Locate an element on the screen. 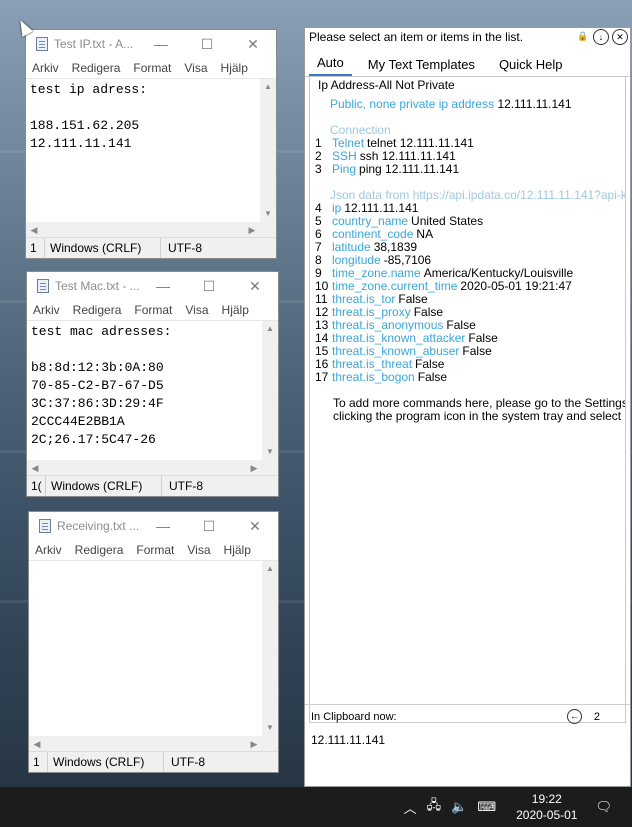  text-editor: ▲ ▼ ◀ ▶ is located at coordinates (153, 656).